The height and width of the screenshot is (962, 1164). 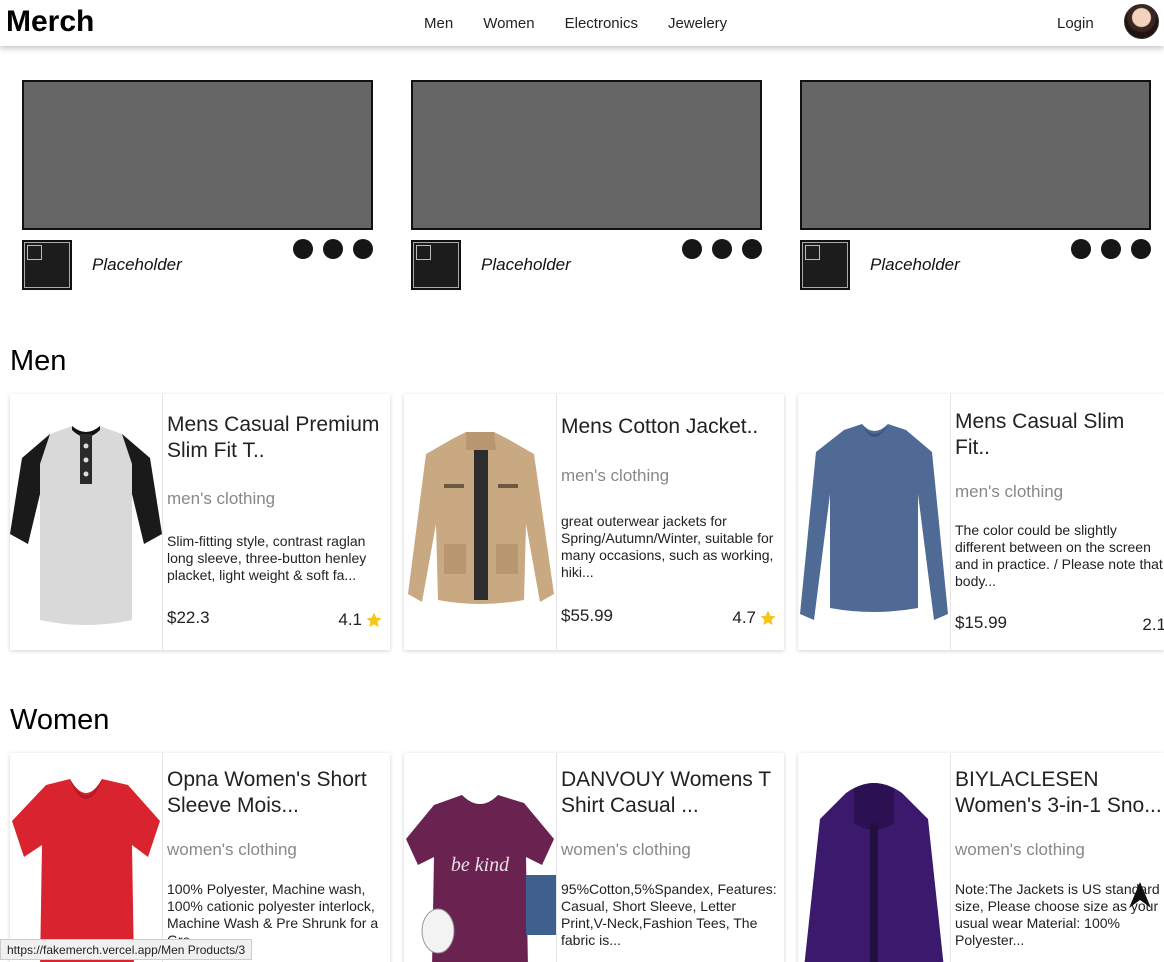 What do you see at coordinates (86, 857) in the screenshot?
I see `red-tshirt-image` at bounding box center [86, 857].